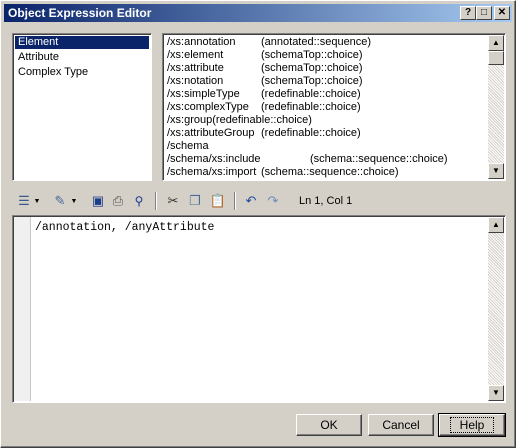 Image resolution: width=516 pixels, height=448 pixels. What do you see at coordinates (468, 13) in the screenshot?
I see `help-title-button: ?` at bounding box center [468, 13].